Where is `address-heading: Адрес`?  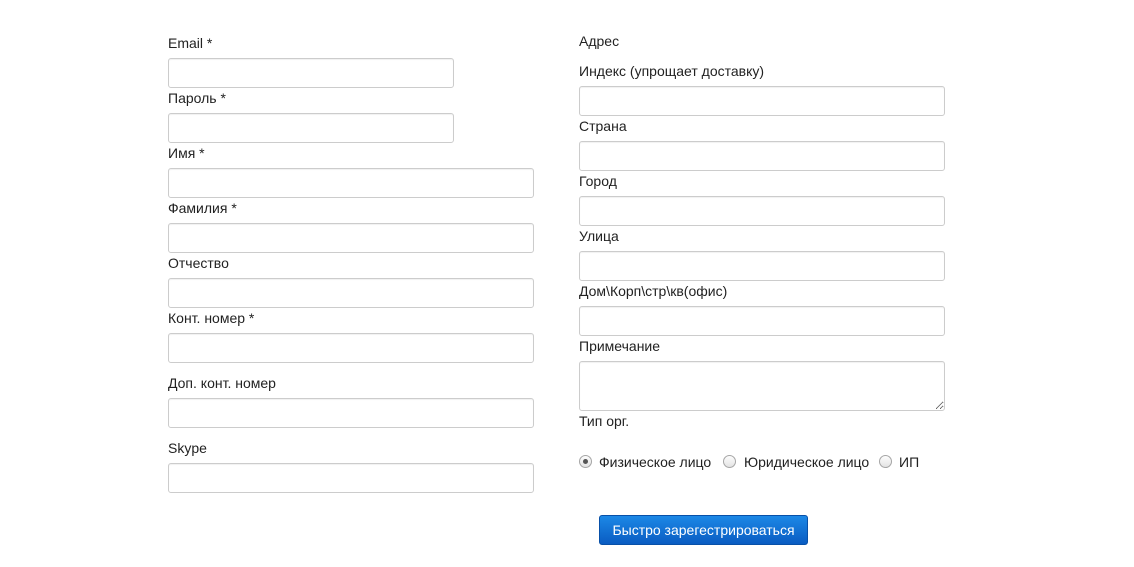 address-heading: Адрес is located at coordinates (599, 41).